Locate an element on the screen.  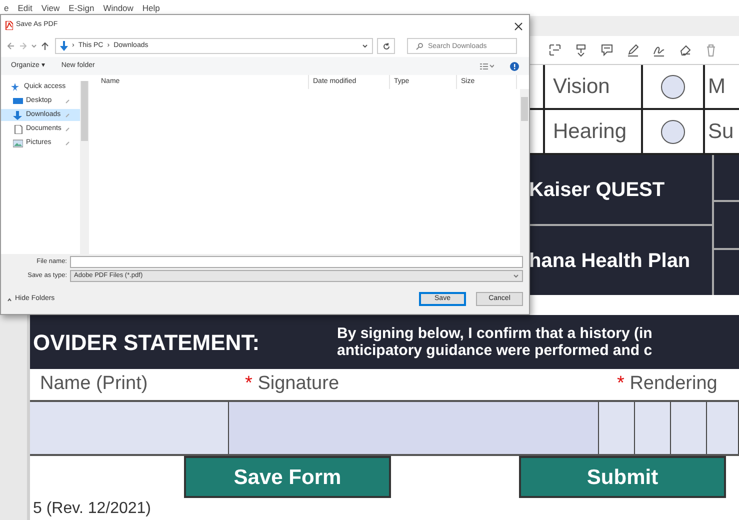
revision-text: 5 (Rev. 12/2021) is located at coordinates (92, 508).